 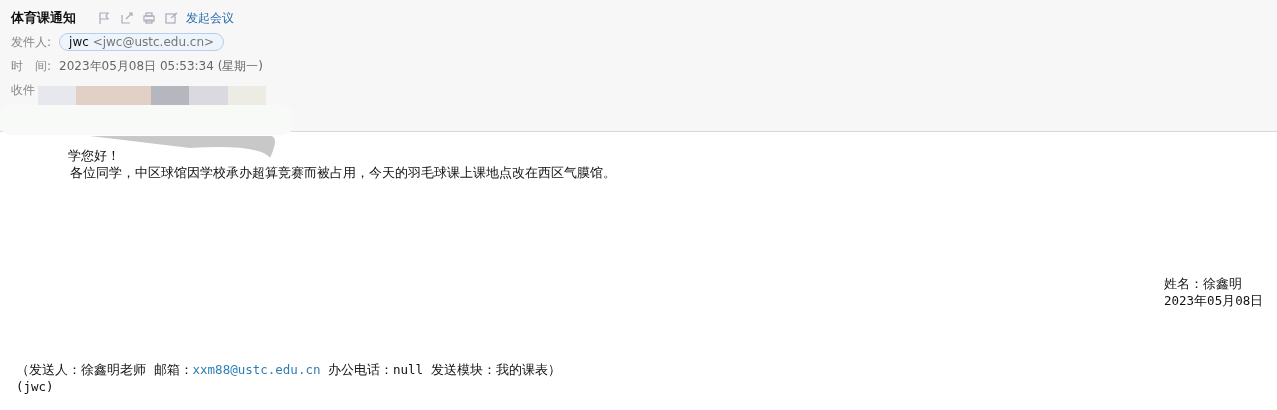 What do you see at coordinates (35, 386) in the screenshot?
I see `sender-id-text: (jwc)` at bounding box center [35, 386].